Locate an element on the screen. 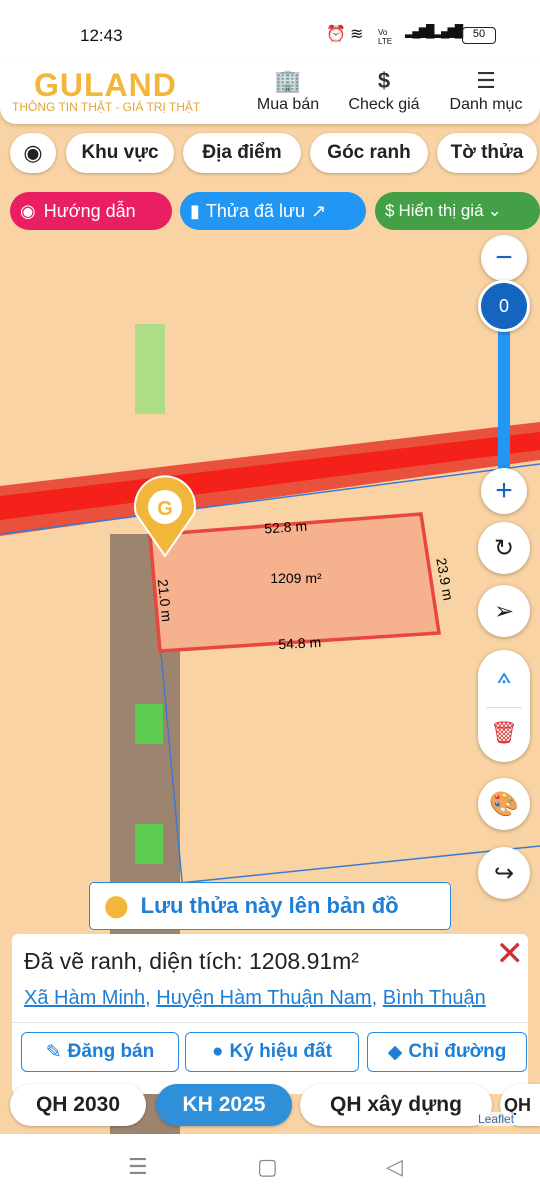 This screenshot has height=1200, width=540. zoom-out-button: − is located at coordinates (504, 258).